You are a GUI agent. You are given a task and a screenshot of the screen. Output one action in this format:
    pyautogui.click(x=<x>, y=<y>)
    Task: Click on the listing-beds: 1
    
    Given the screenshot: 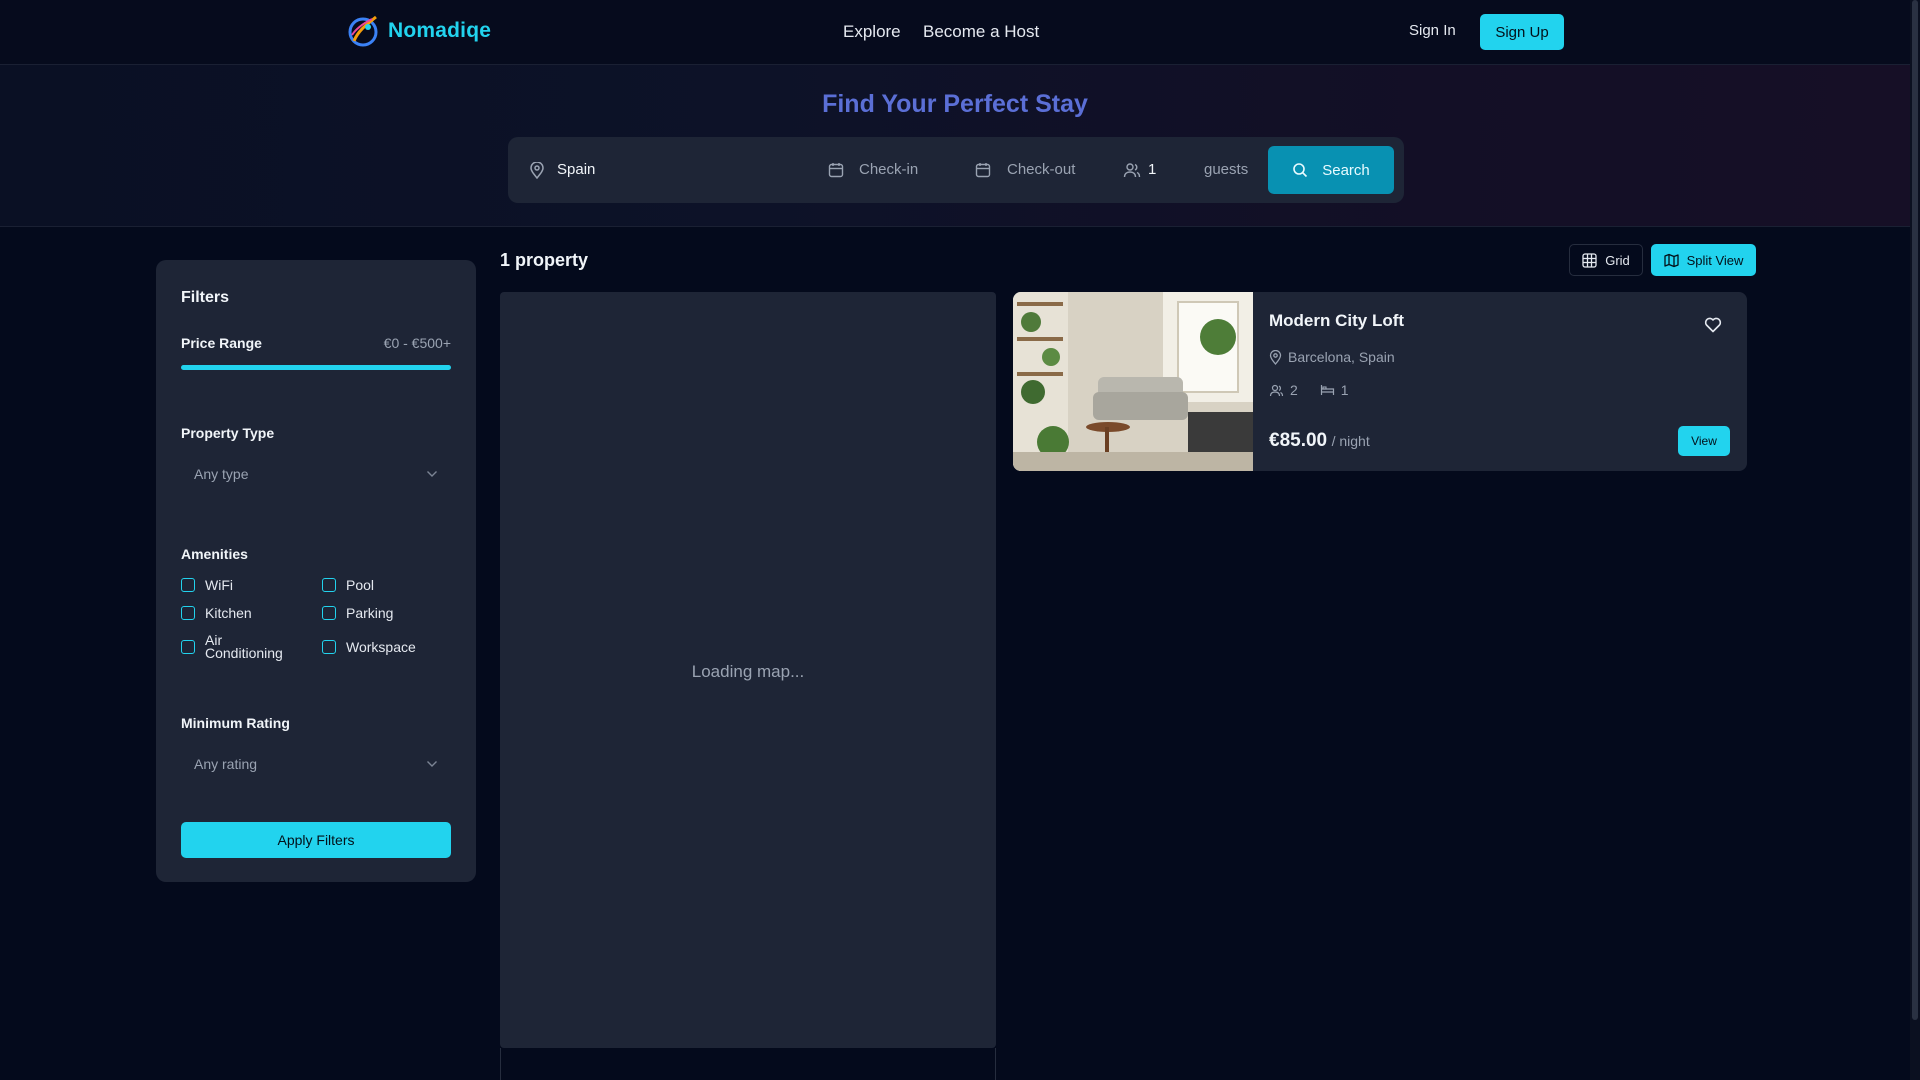 What is the action you would take?
    pyautogui.click(x=1344, y=390)
    